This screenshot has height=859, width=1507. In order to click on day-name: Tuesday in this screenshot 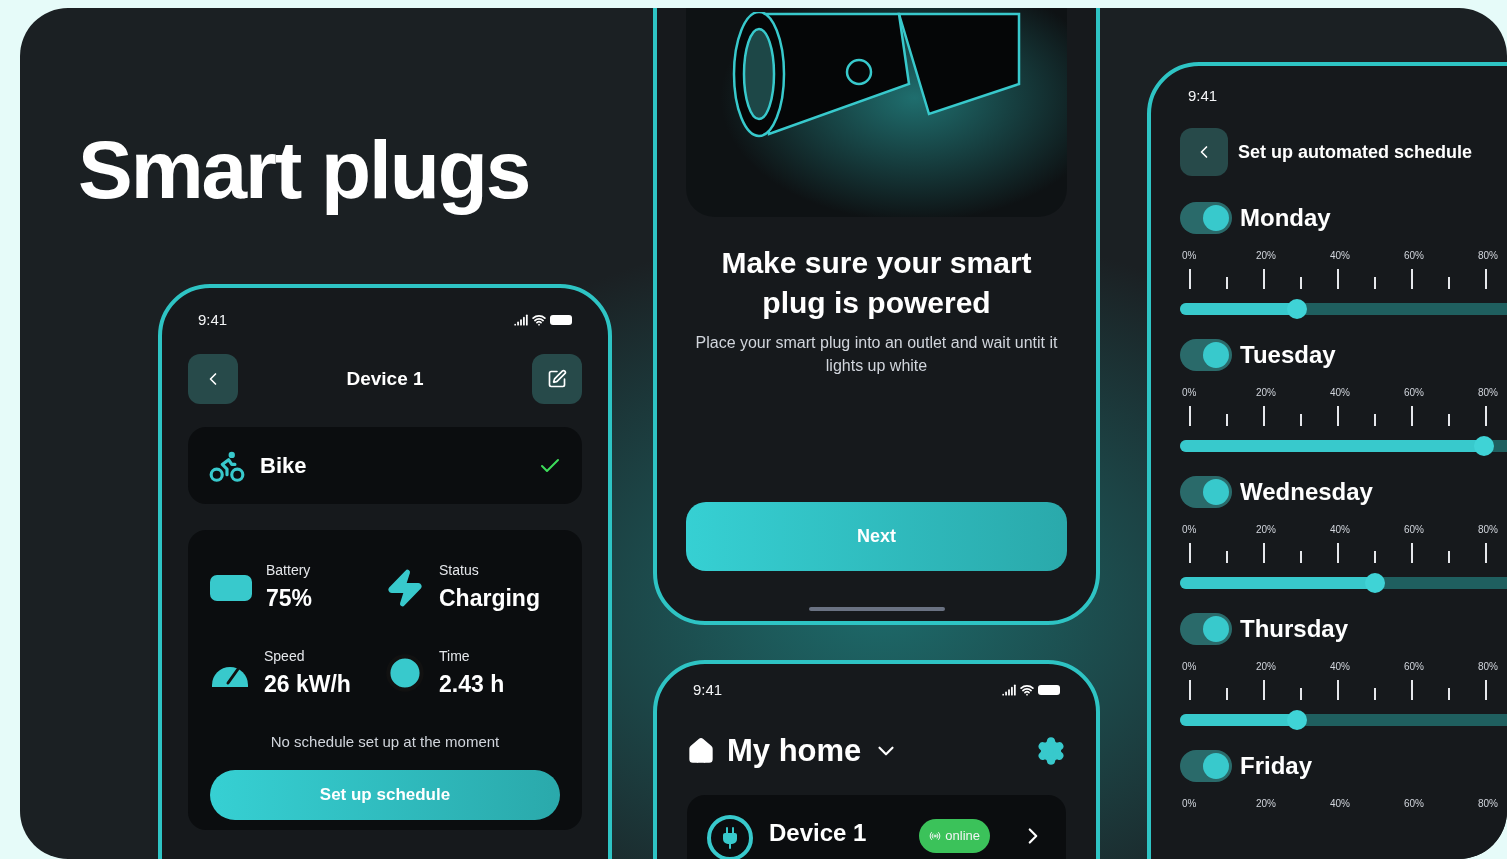, I will do `click(1288, 355)`.